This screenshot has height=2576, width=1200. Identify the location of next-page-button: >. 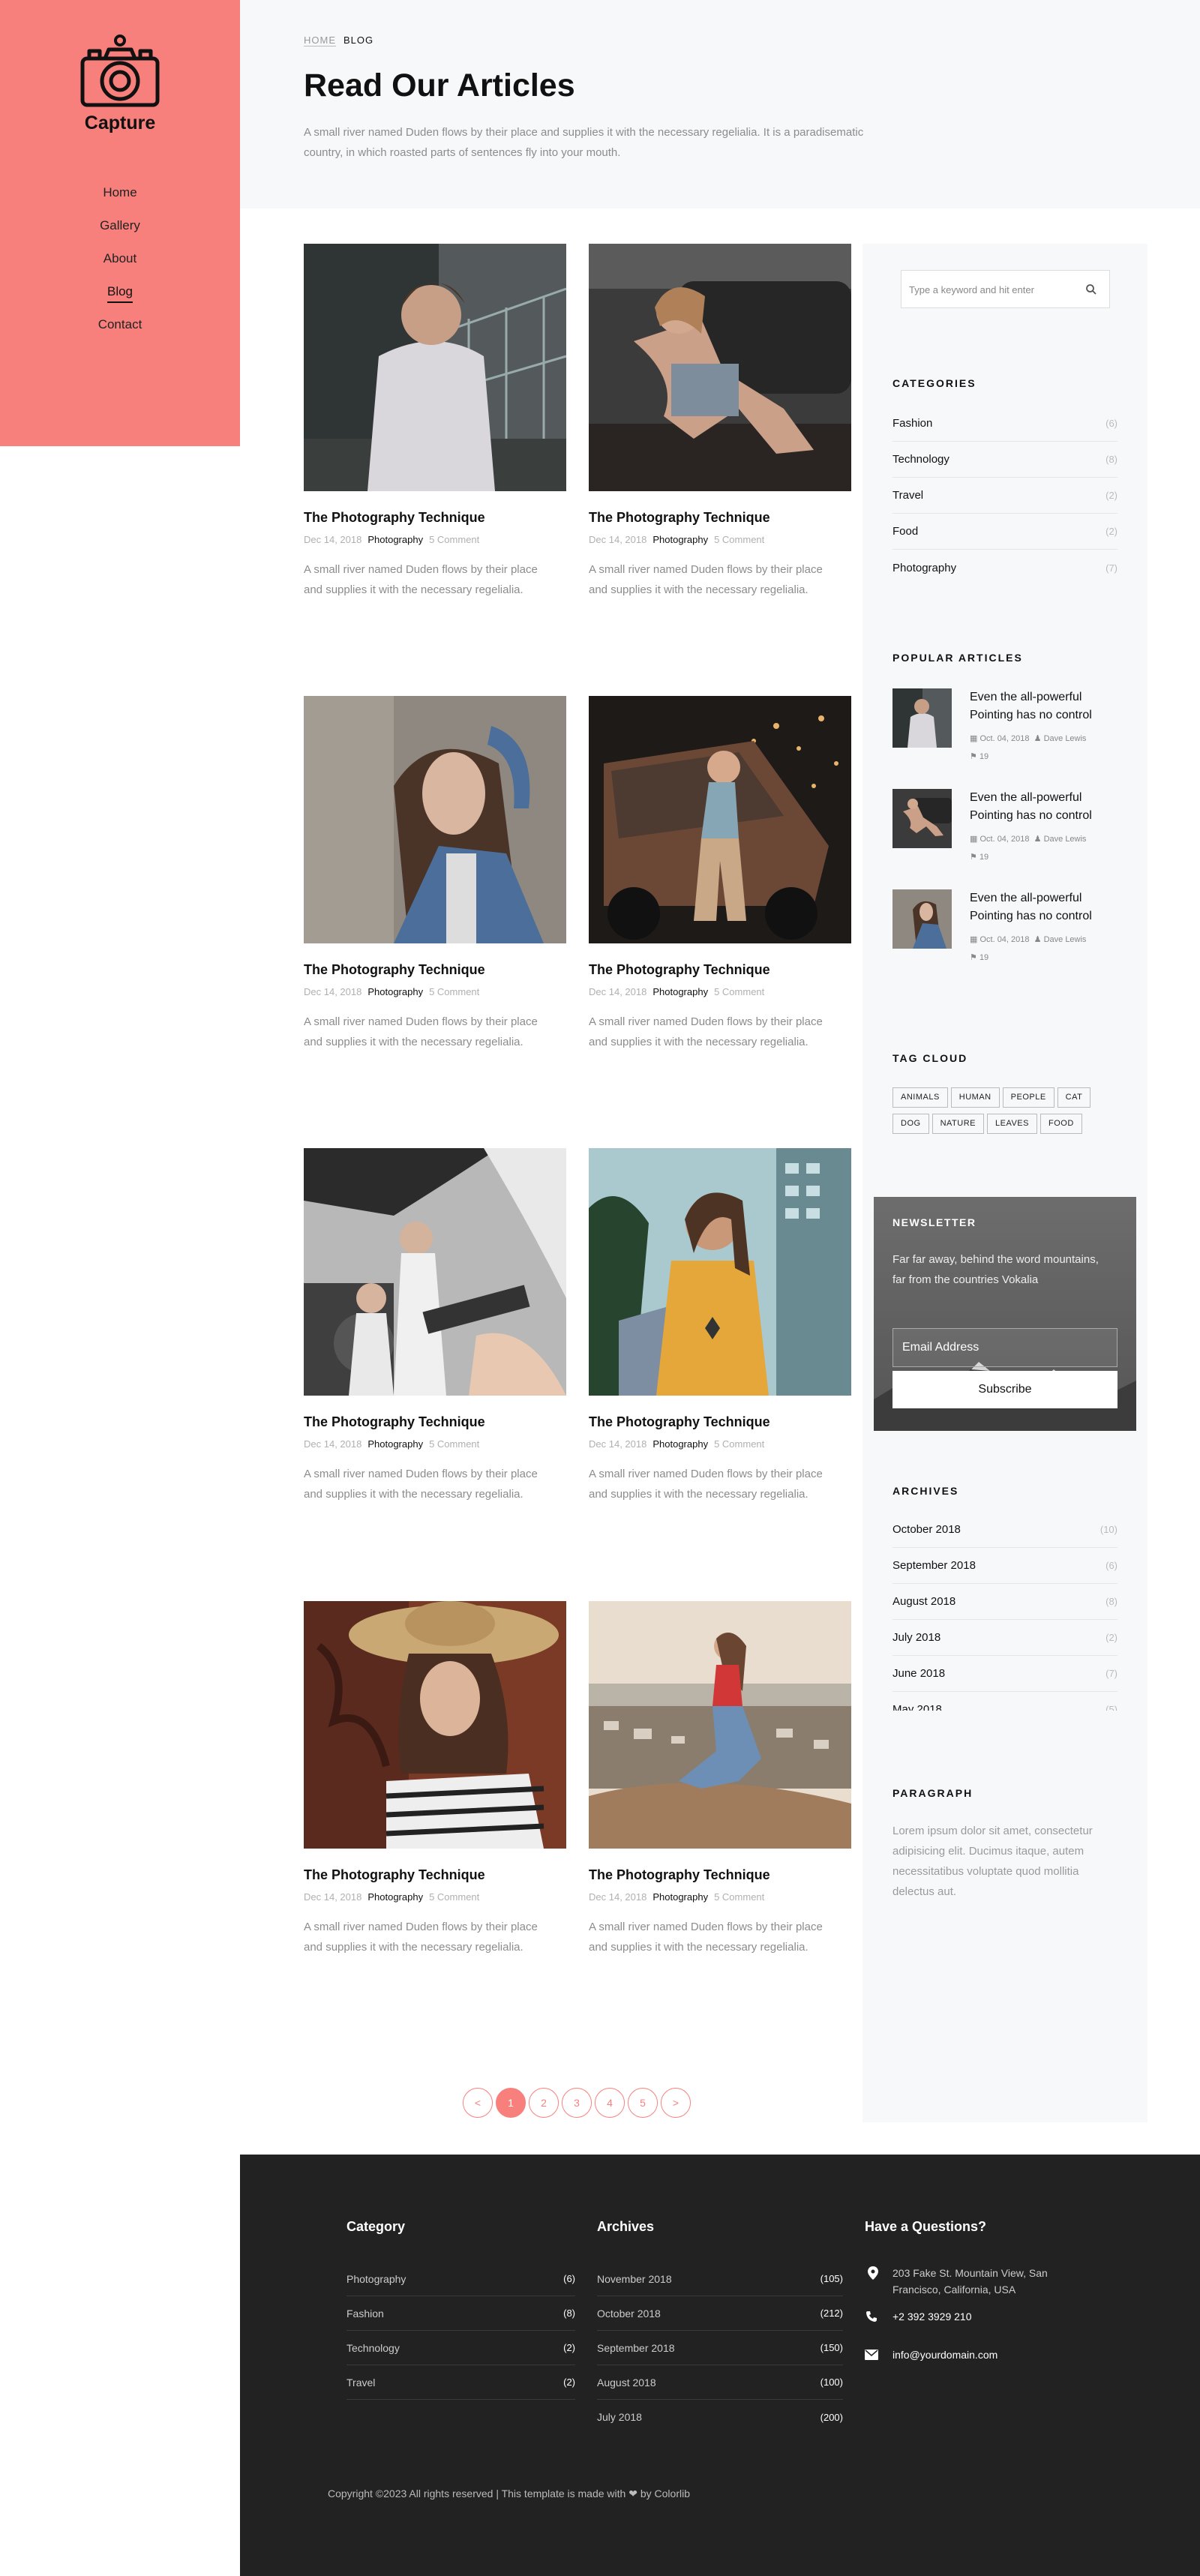
(676, 2103).